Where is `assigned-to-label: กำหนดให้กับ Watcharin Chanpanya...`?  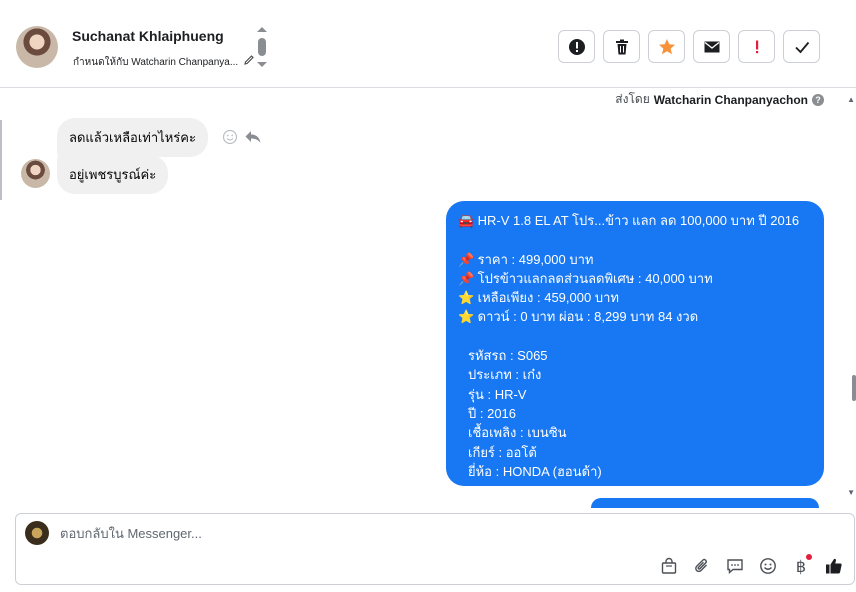
assigned-to-label: กำหนดให้กับ Watcharin Chanpanya... is located at coordinates (156, 62).